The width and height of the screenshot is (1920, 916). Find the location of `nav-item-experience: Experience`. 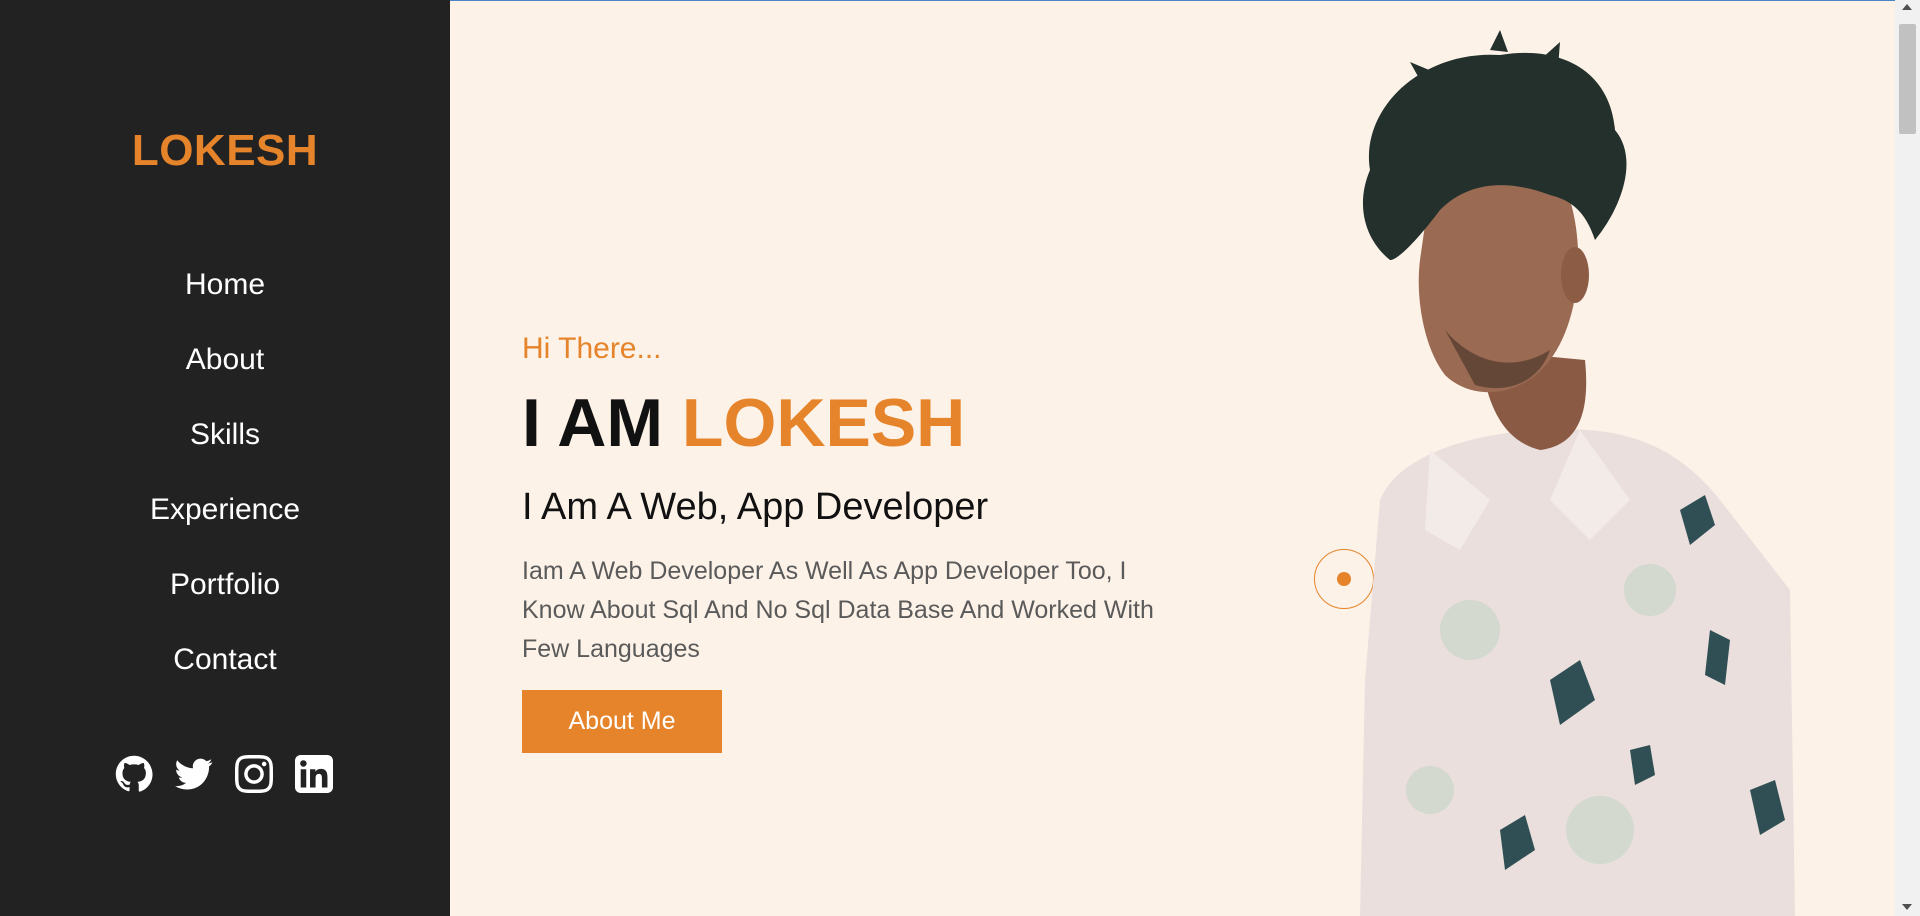

nav-item-experience: Experience is located at coordinates (225, 524).